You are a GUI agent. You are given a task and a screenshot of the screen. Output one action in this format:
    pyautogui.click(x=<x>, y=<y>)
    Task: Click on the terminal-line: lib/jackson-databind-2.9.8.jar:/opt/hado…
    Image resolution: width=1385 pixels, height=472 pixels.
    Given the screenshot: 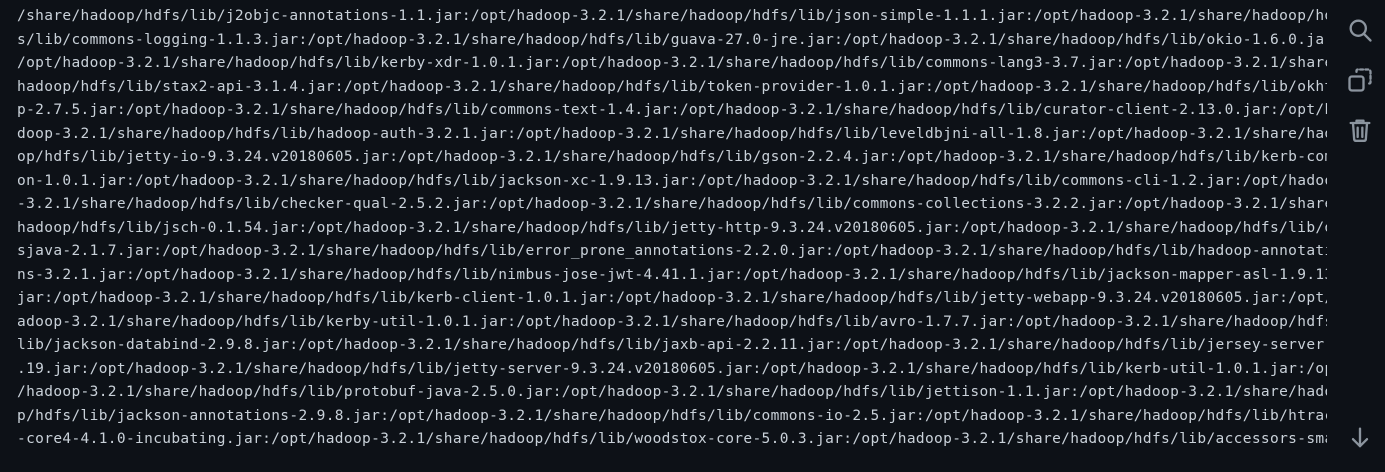 What is the action you would take?
    pyautogui.click(x=672, y=345)
    